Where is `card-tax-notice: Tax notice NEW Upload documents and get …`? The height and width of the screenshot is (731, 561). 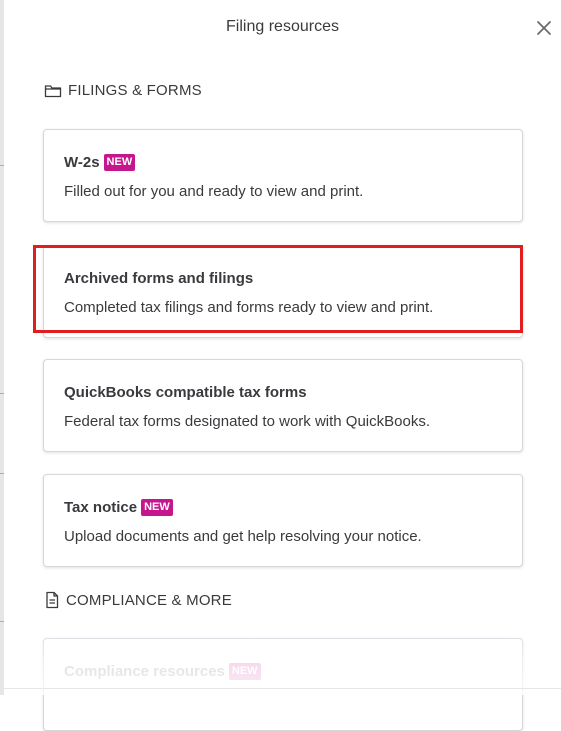
card-tax-notice: Tax notice NEW Upload documents and get … is located at coordinates (283, 520).